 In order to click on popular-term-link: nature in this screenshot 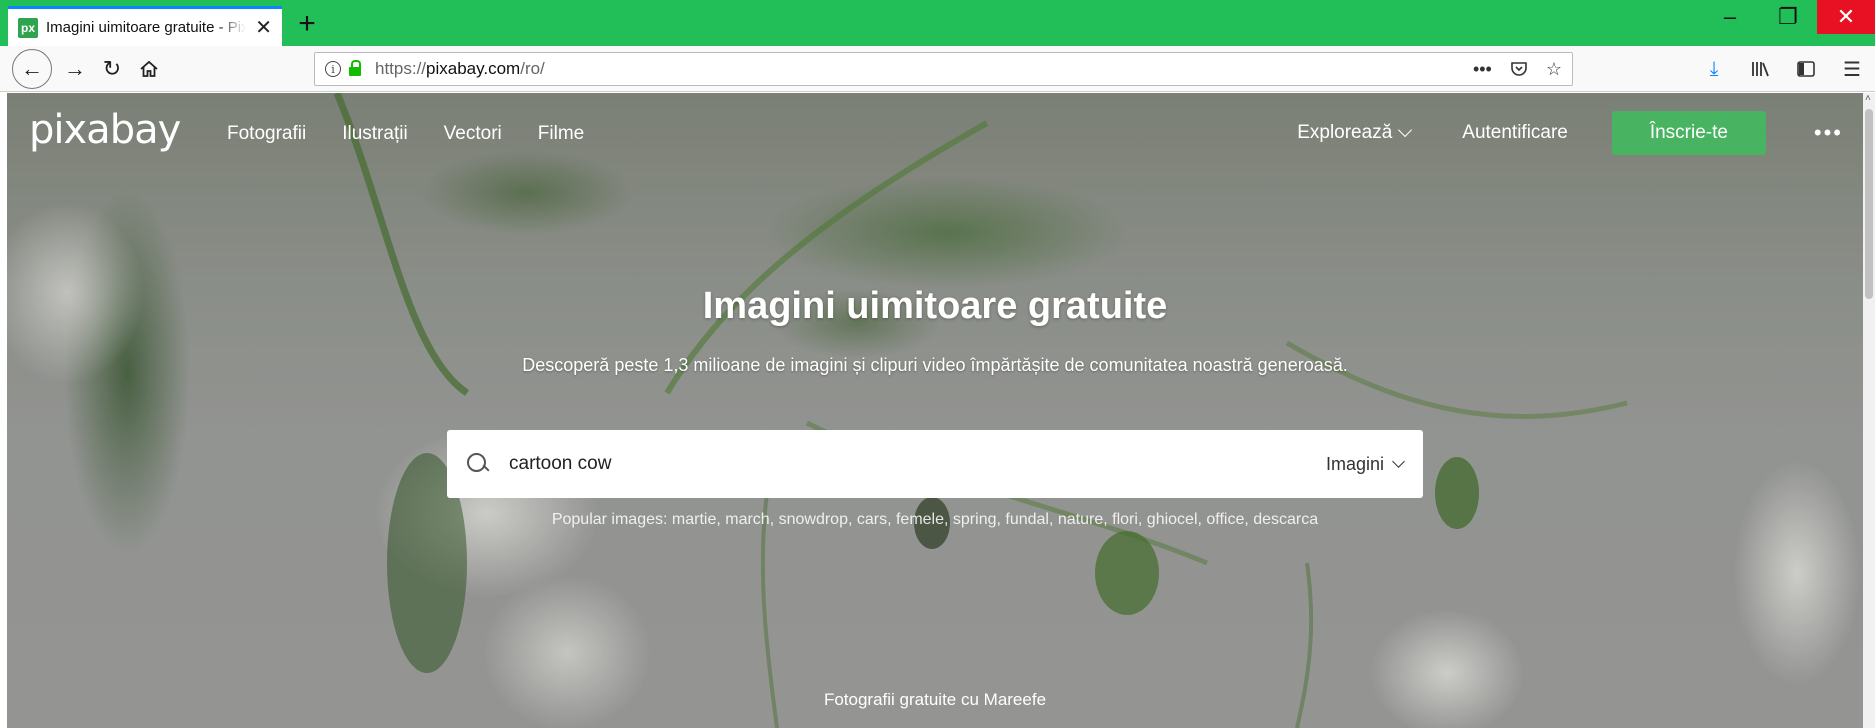, I will do `click(1080, 519)`.